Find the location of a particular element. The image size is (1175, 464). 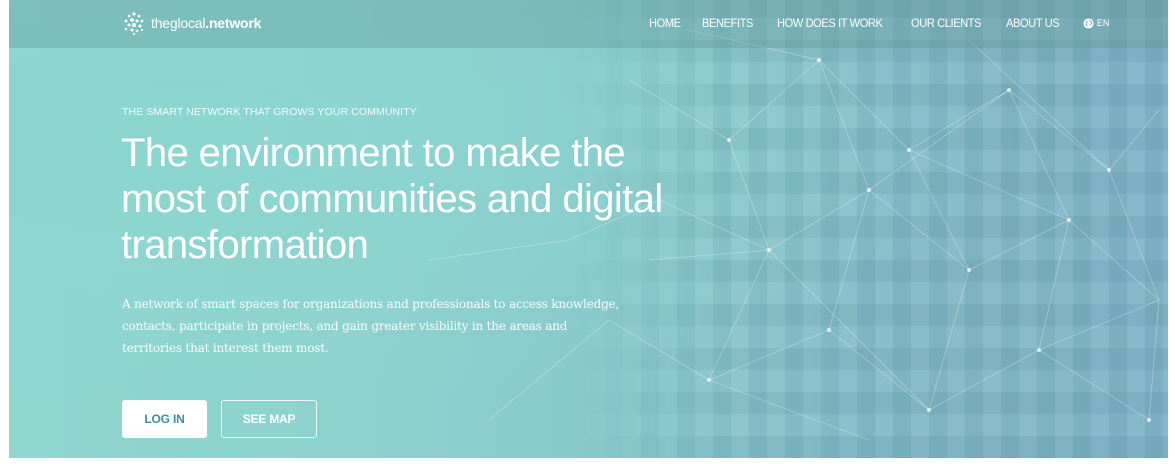

nav-benefits: BENEFITS is located at coordinates (727, 23).